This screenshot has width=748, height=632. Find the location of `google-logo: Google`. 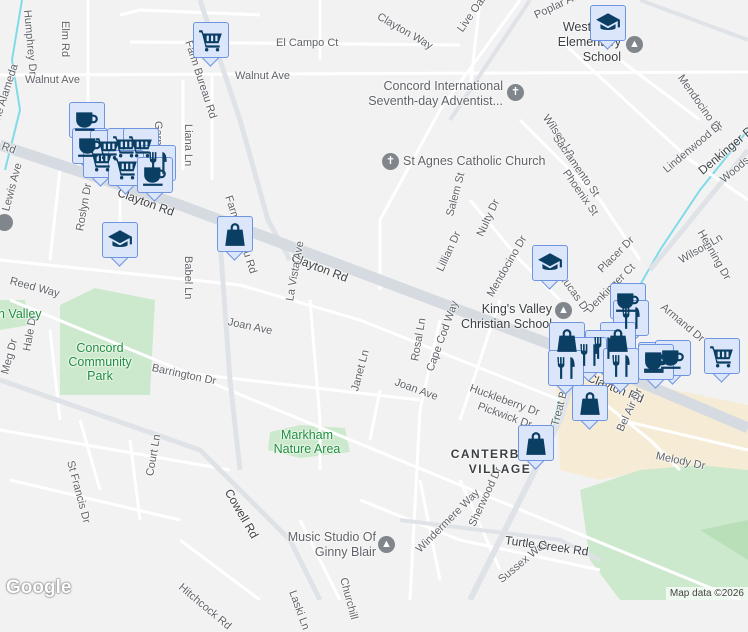

google-logo: Google is located at coordinates (38, 588).